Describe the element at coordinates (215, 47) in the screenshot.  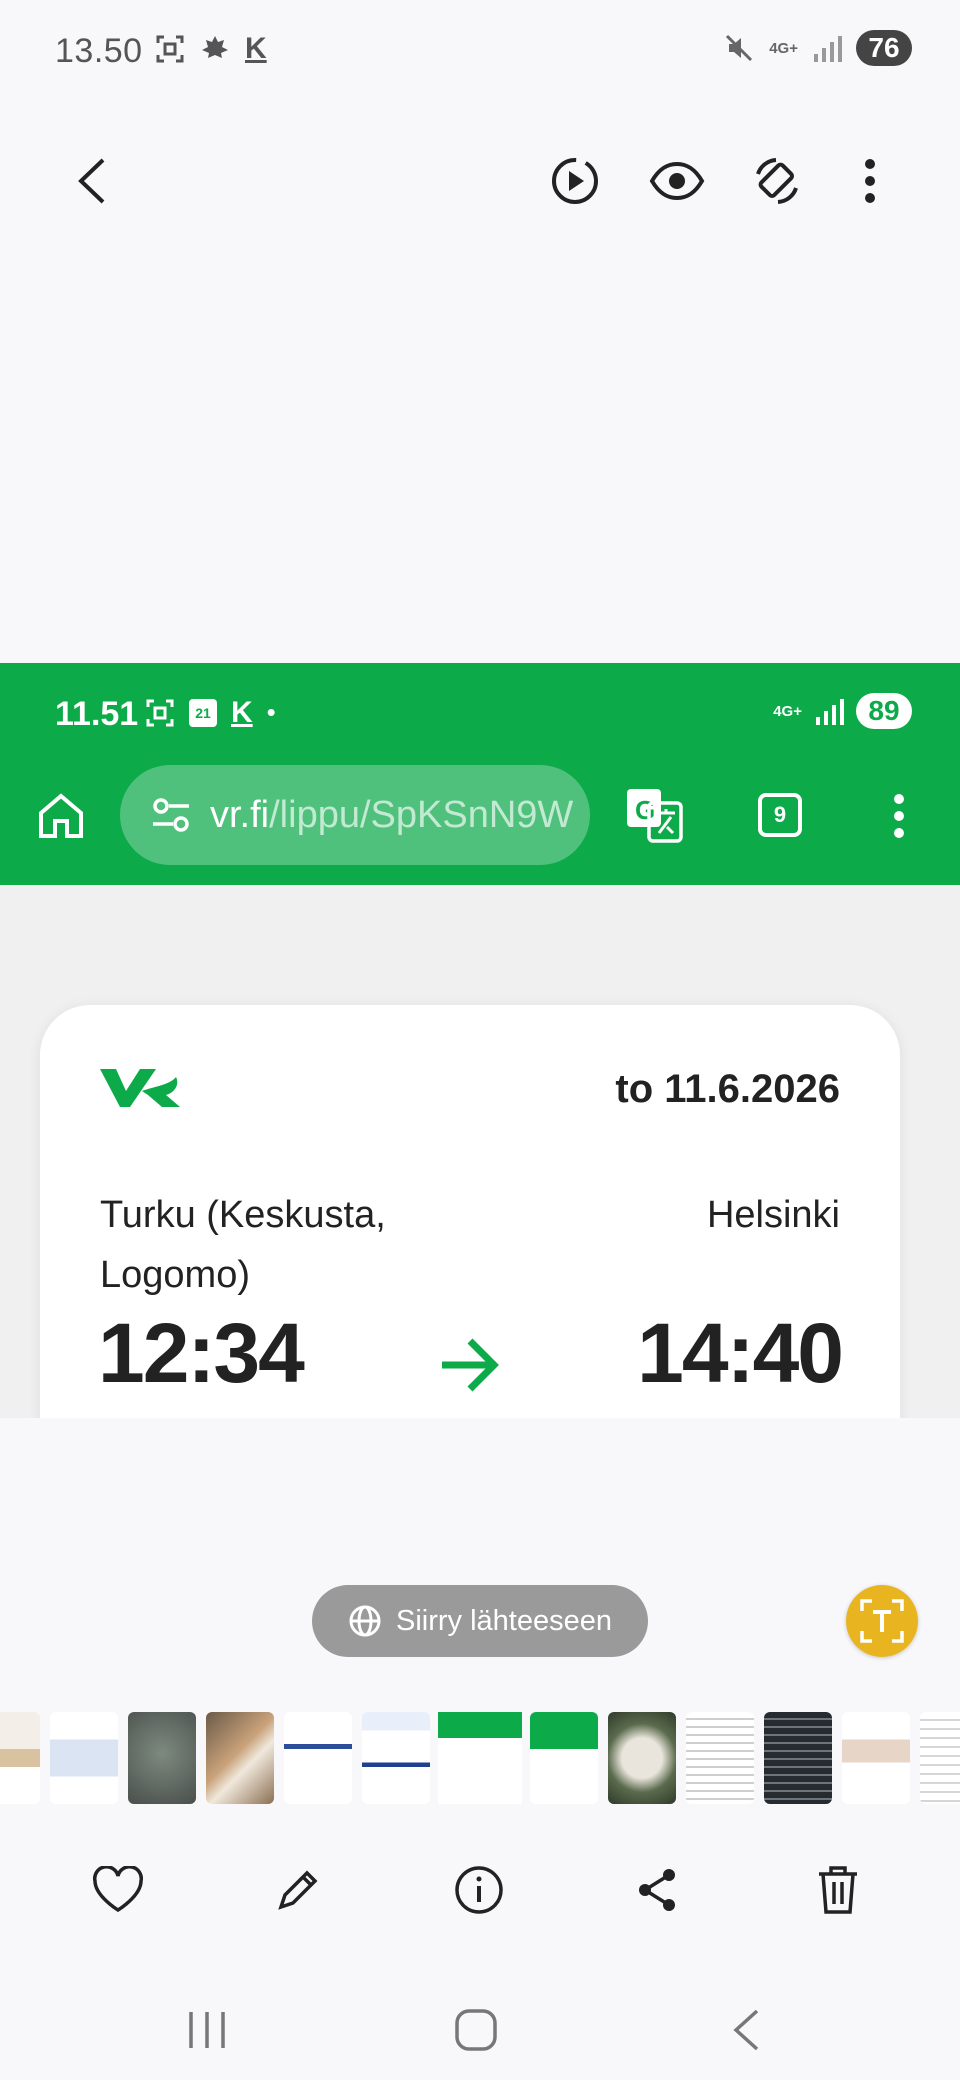
I see `maple-leaf-icon` at that location.